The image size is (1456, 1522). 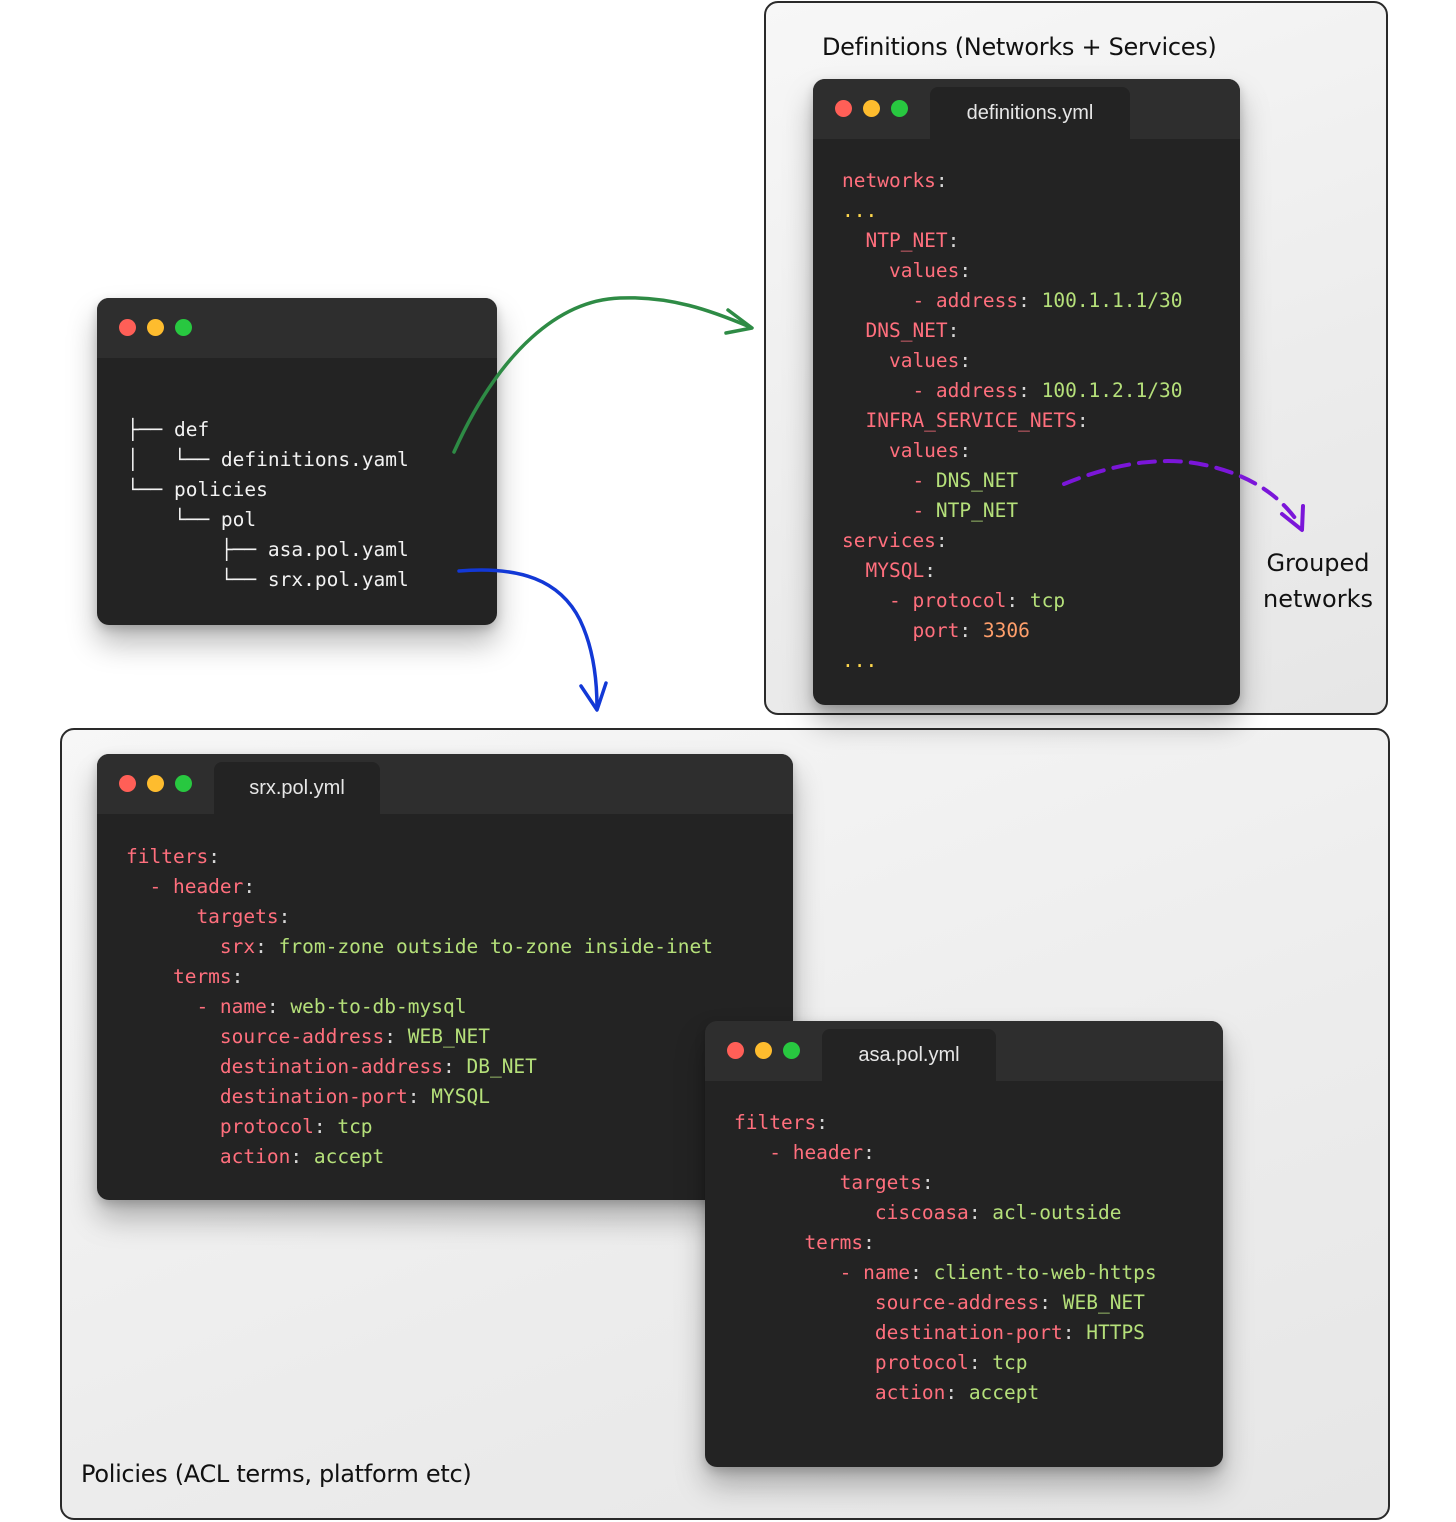 I want to click on code-token: INFRA_SERVICE_NETS, so click(x=959, y=420).